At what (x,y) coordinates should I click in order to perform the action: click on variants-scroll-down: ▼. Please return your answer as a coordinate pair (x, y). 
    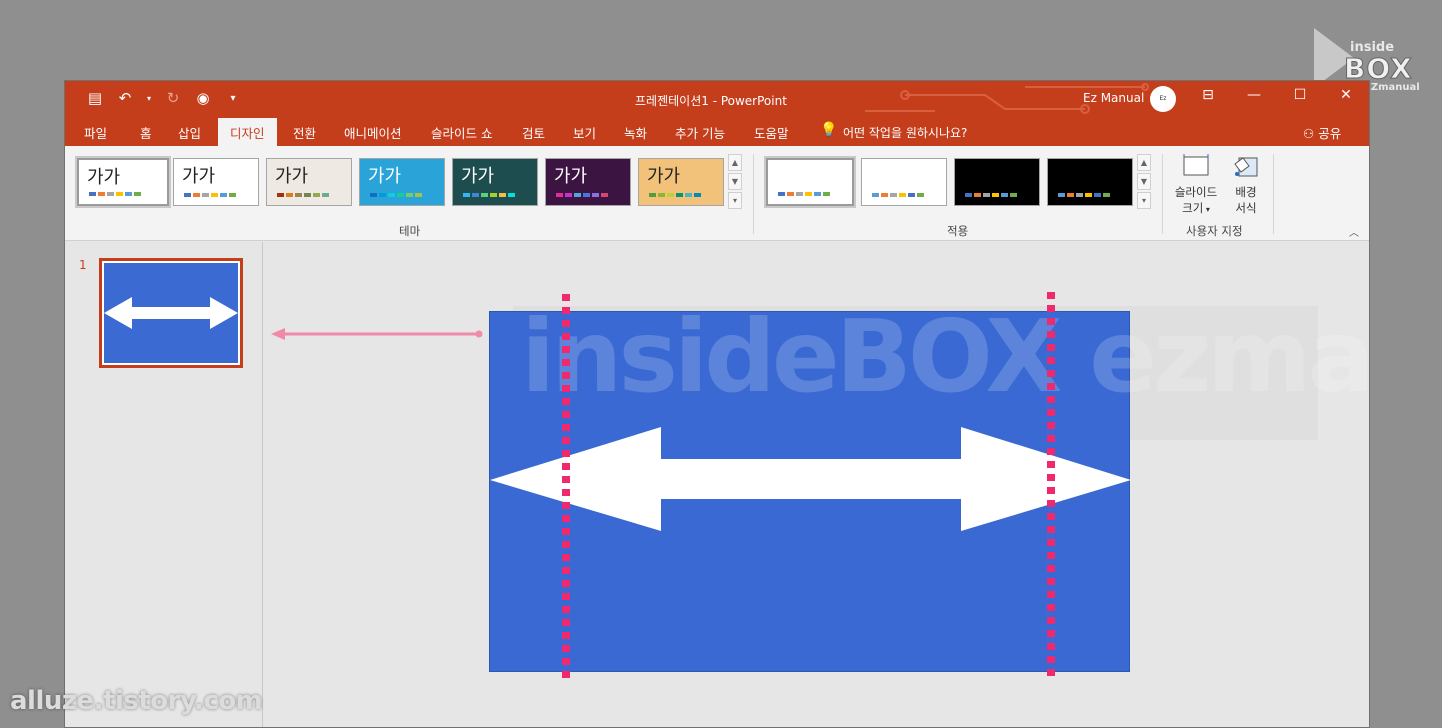
    Looking at the image, I should click on (1144, 181).